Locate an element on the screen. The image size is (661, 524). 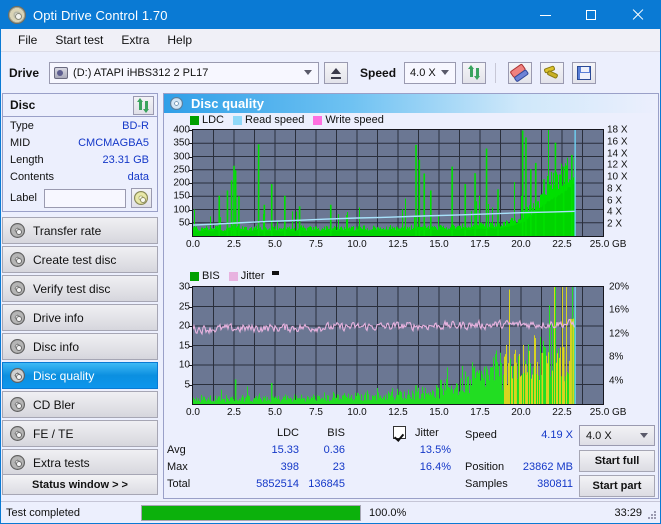
drive-select-value: (D:) ATAPI iHBS312 2 PL17 is located at coordinates (141, 72).